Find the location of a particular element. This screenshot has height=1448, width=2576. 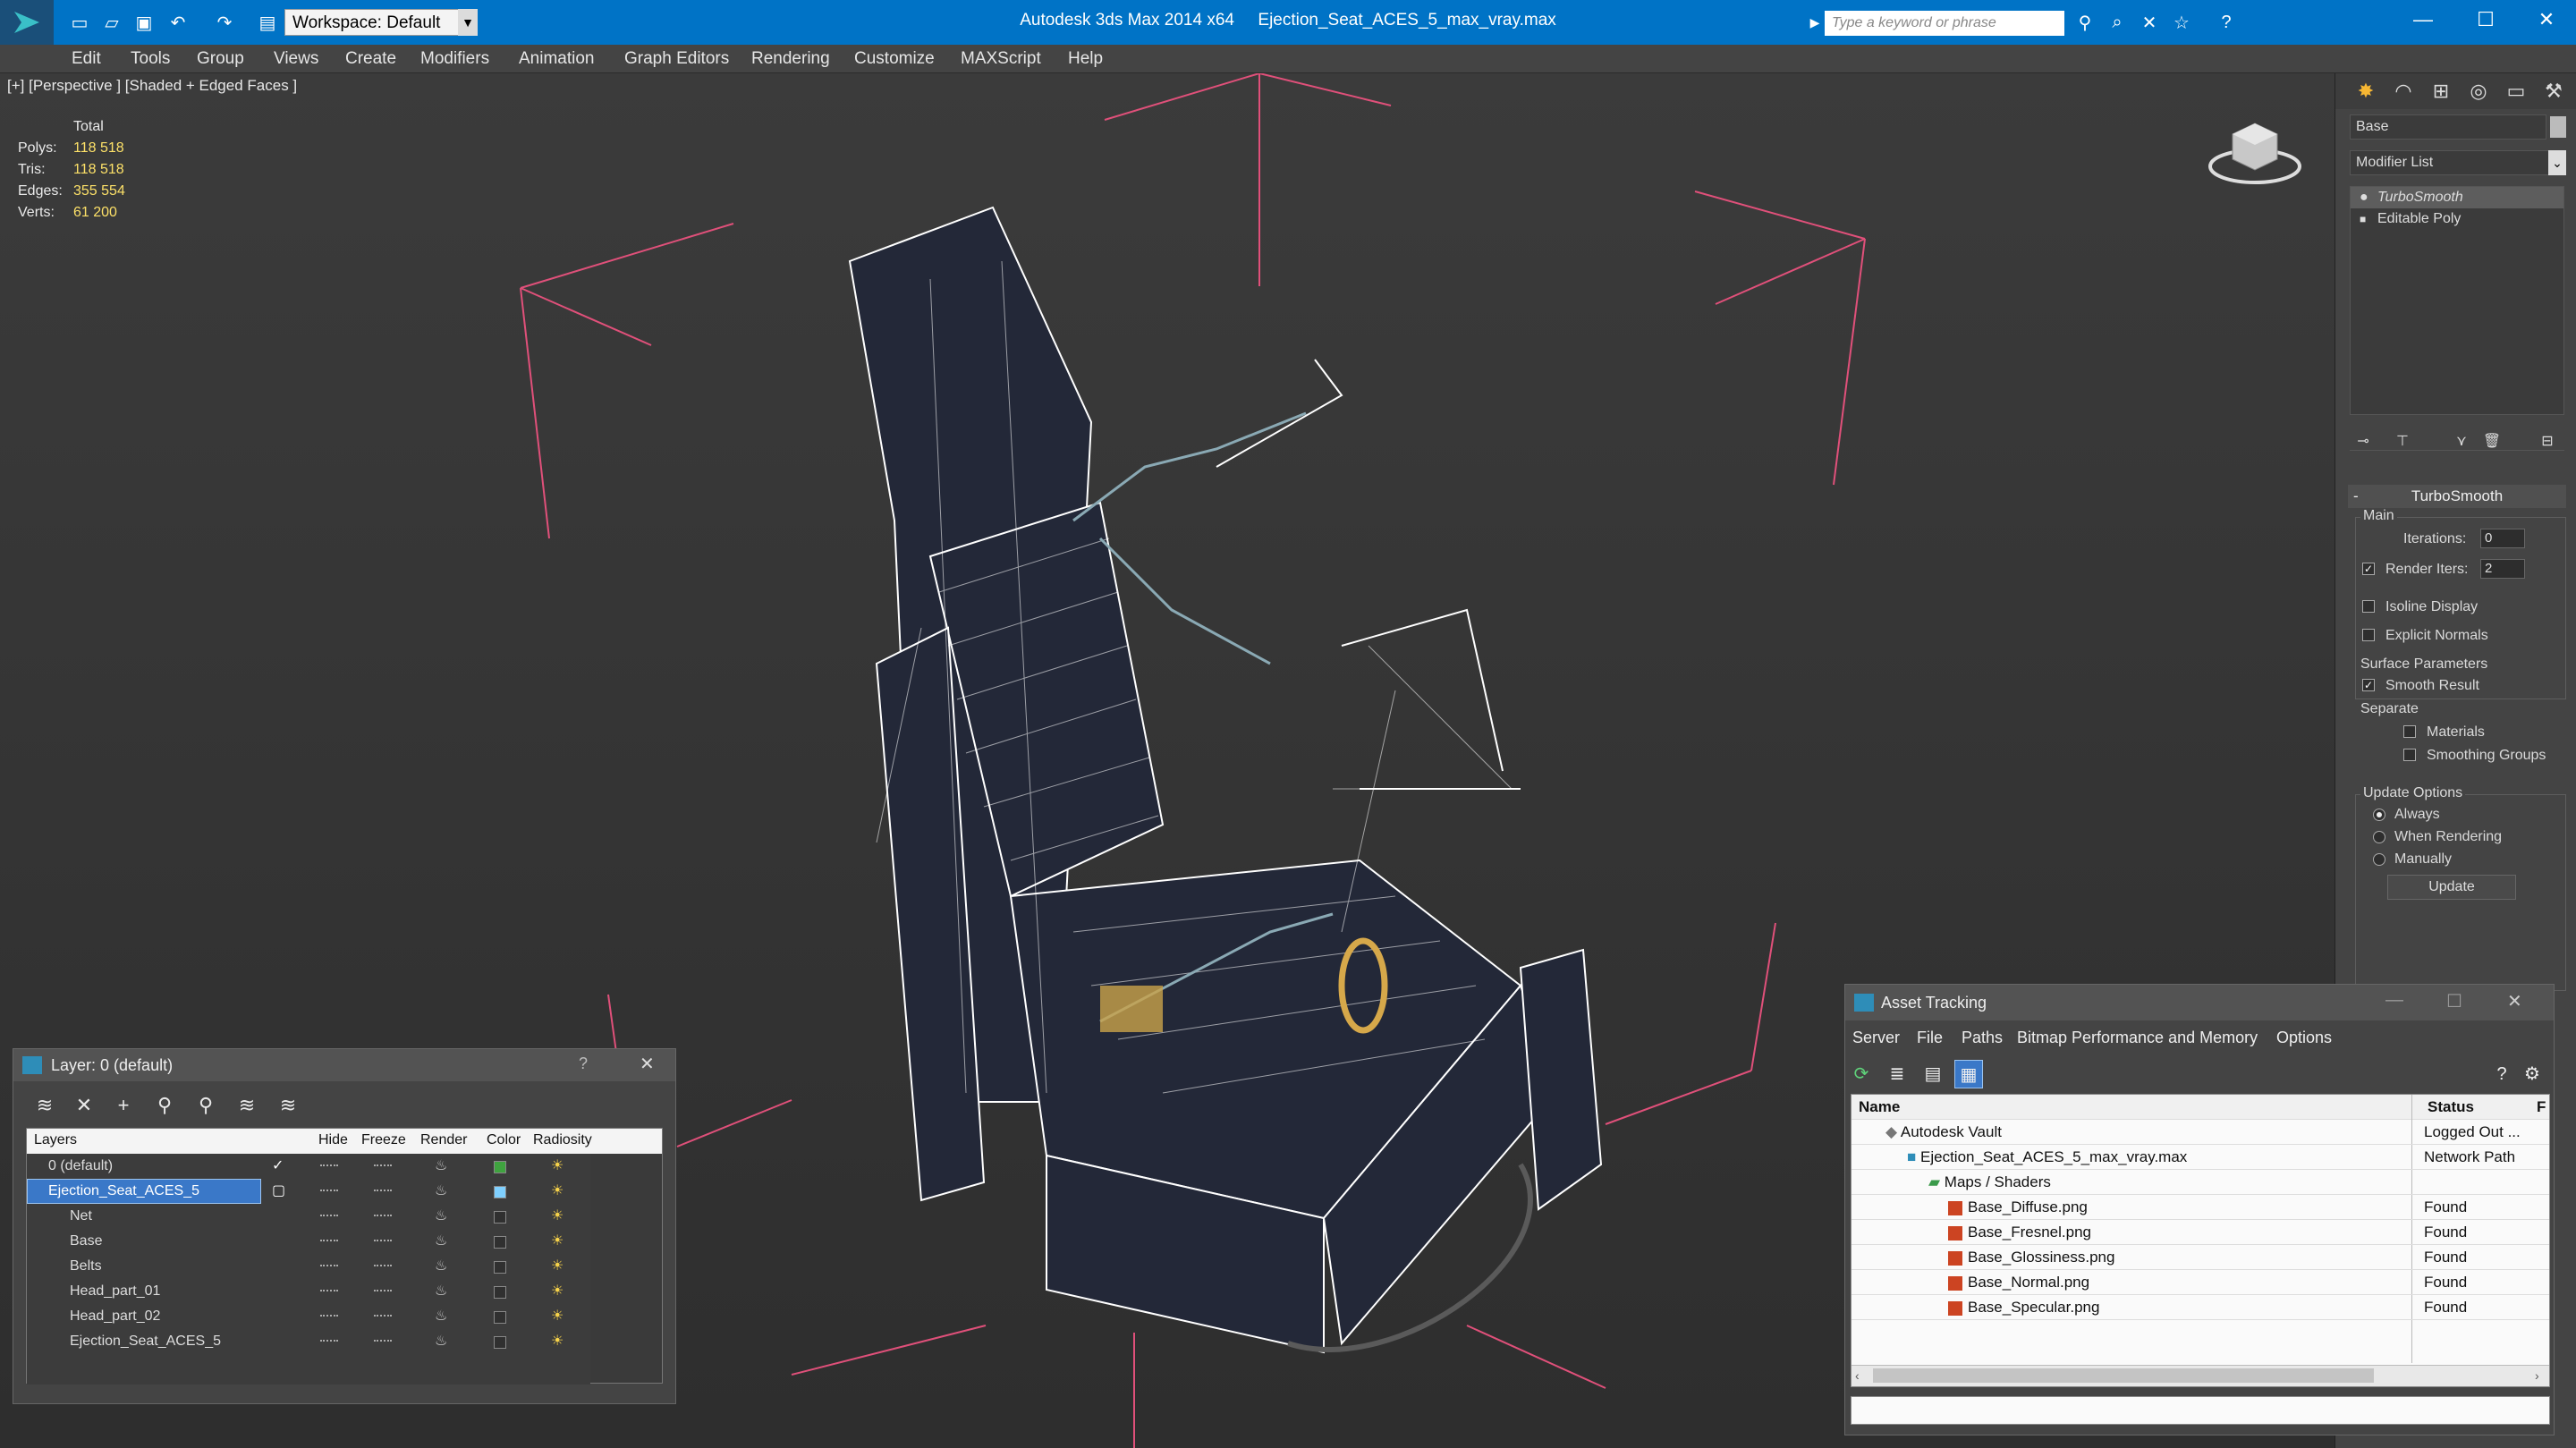

settings-icon: ⚙ is located at coordinates (2532, 1074).